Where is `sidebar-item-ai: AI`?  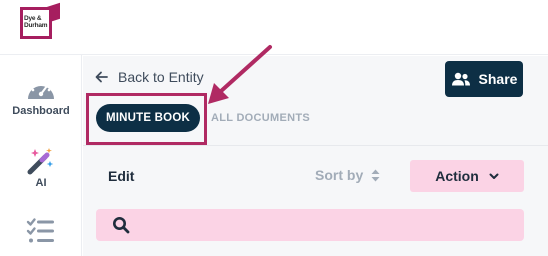 sidebar-item-ai: AI is located at coordinates (41, 168).